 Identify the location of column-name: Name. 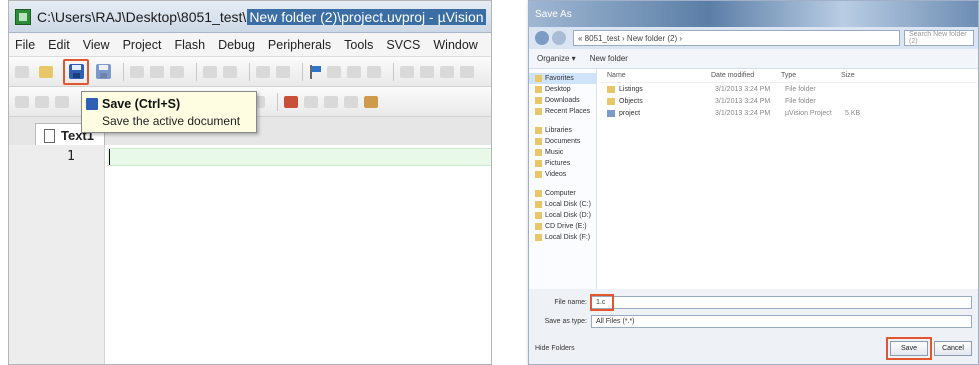
(656, 75).